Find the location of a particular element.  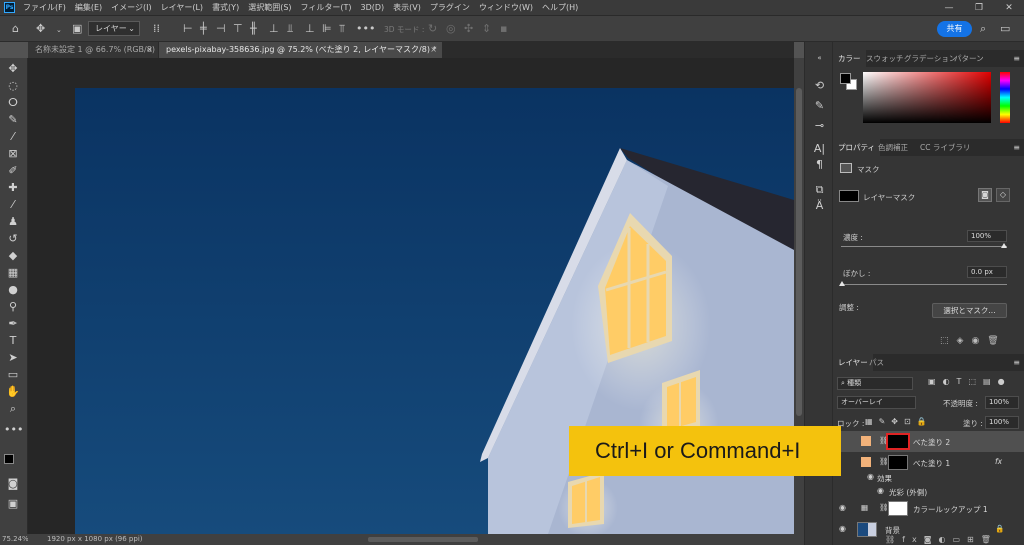

delete-mask-icon: 🗑 is located at coordinates (996, 341).